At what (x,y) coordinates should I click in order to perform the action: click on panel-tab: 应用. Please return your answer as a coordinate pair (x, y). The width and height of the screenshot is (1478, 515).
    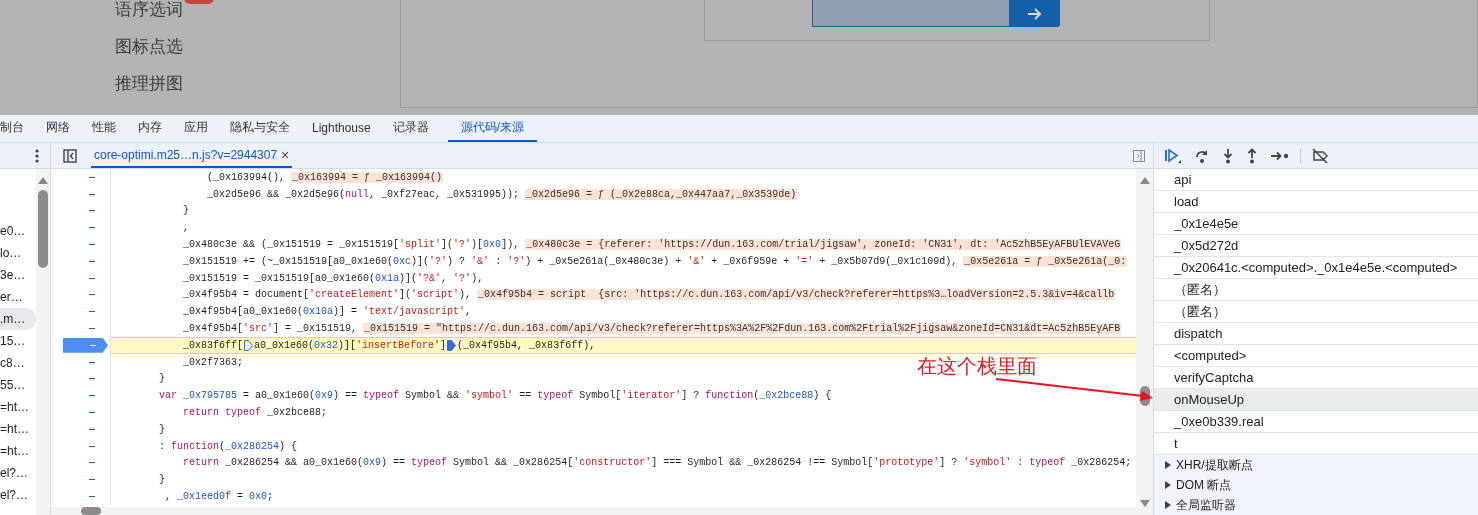
    Looking at the image, I should click on (196, 128).